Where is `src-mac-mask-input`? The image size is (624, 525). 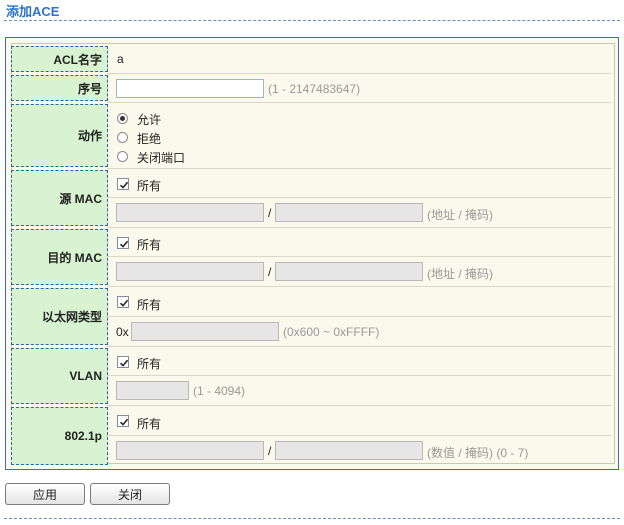
src-mac-mask-input is located at coordinates (349, 212).